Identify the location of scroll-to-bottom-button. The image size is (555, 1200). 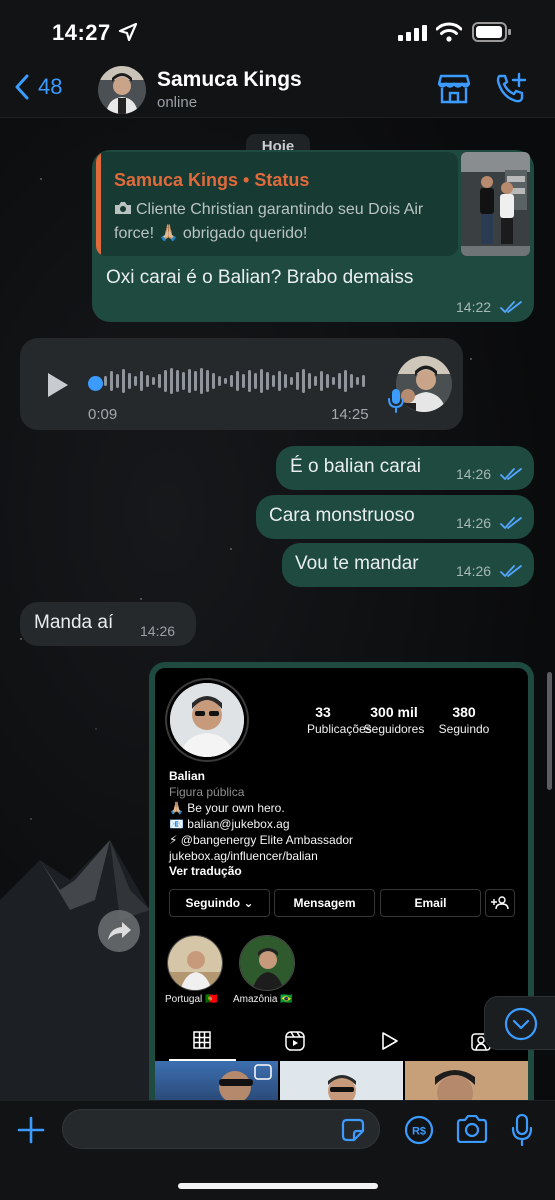
(519, 1023).